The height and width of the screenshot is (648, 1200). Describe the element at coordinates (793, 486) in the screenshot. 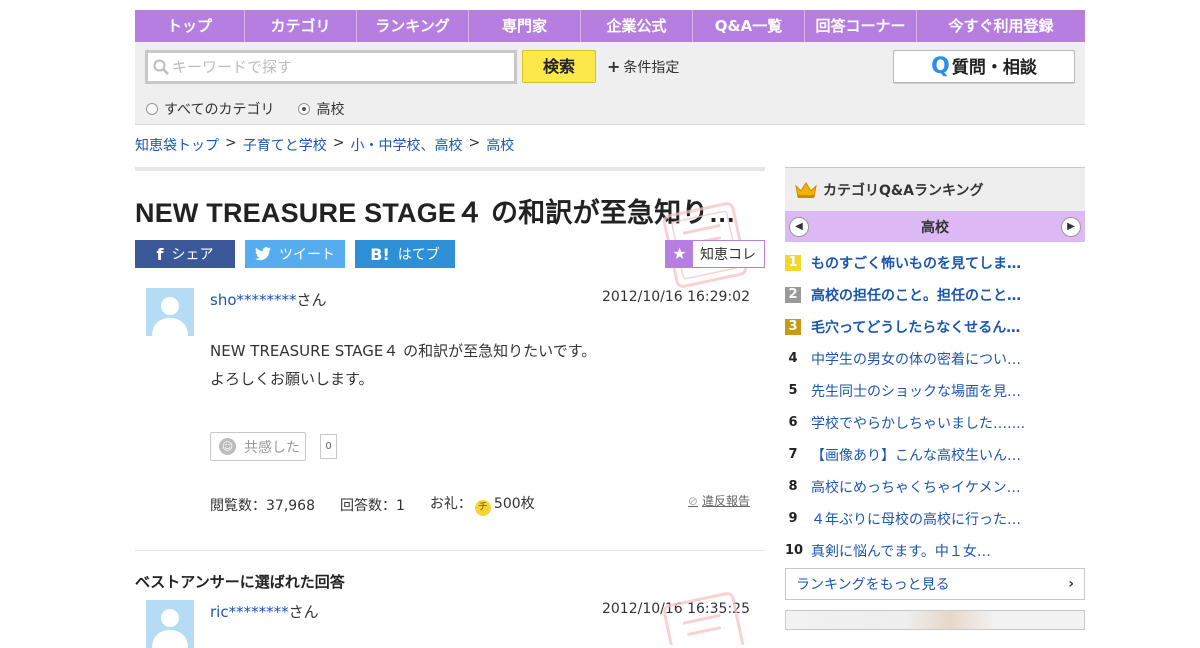

I see `rank-number: 8` at that location.